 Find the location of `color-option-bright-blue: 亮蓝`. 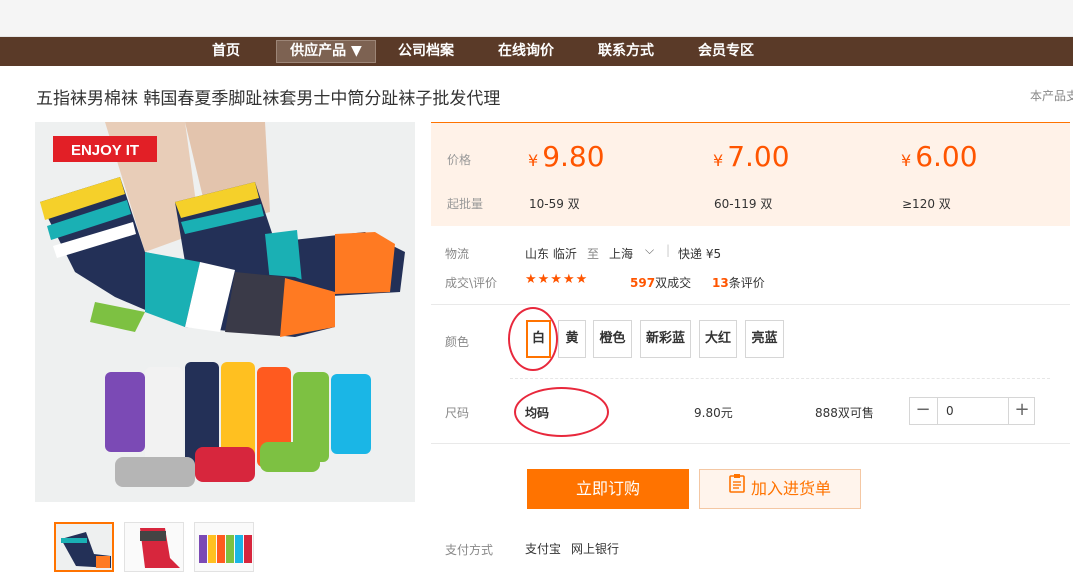

color-option-bright-blue: 亮蓝 is located at coordinates (764, 339).